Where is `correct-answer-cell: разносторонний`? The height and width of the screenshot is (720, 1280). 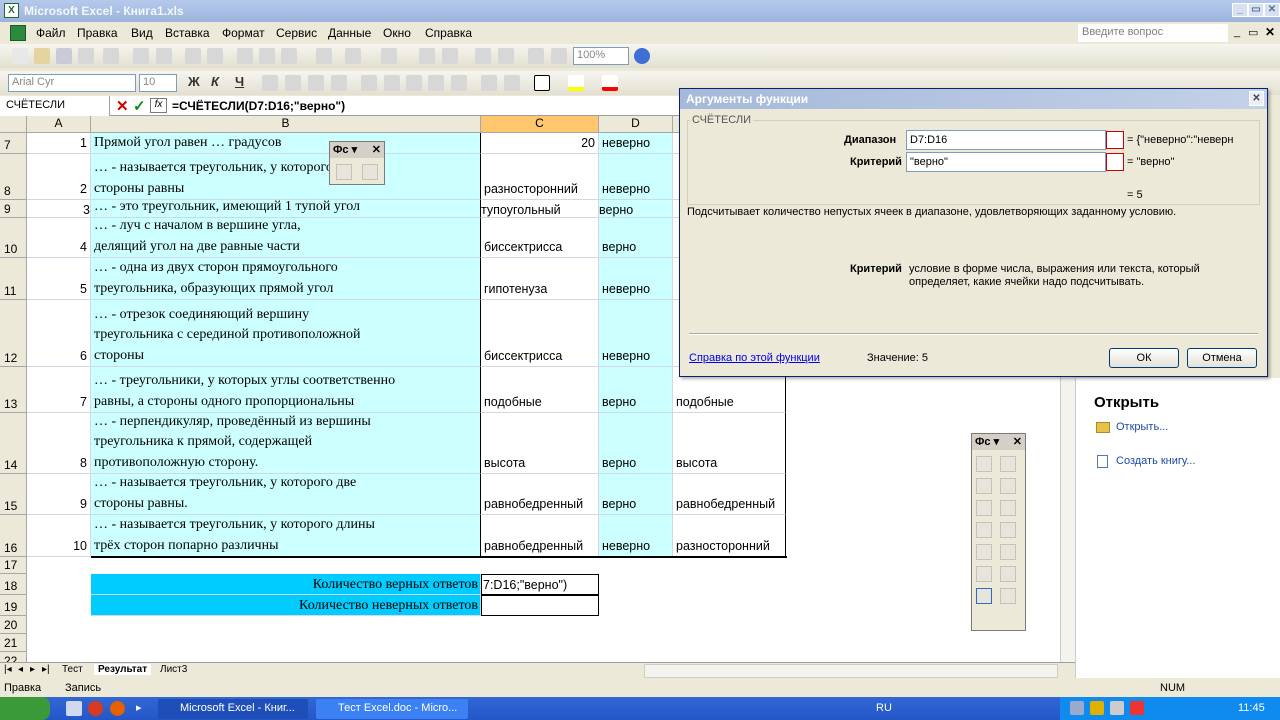
correct-answer-cell: разносторонний is located at coordinates (729, 536).